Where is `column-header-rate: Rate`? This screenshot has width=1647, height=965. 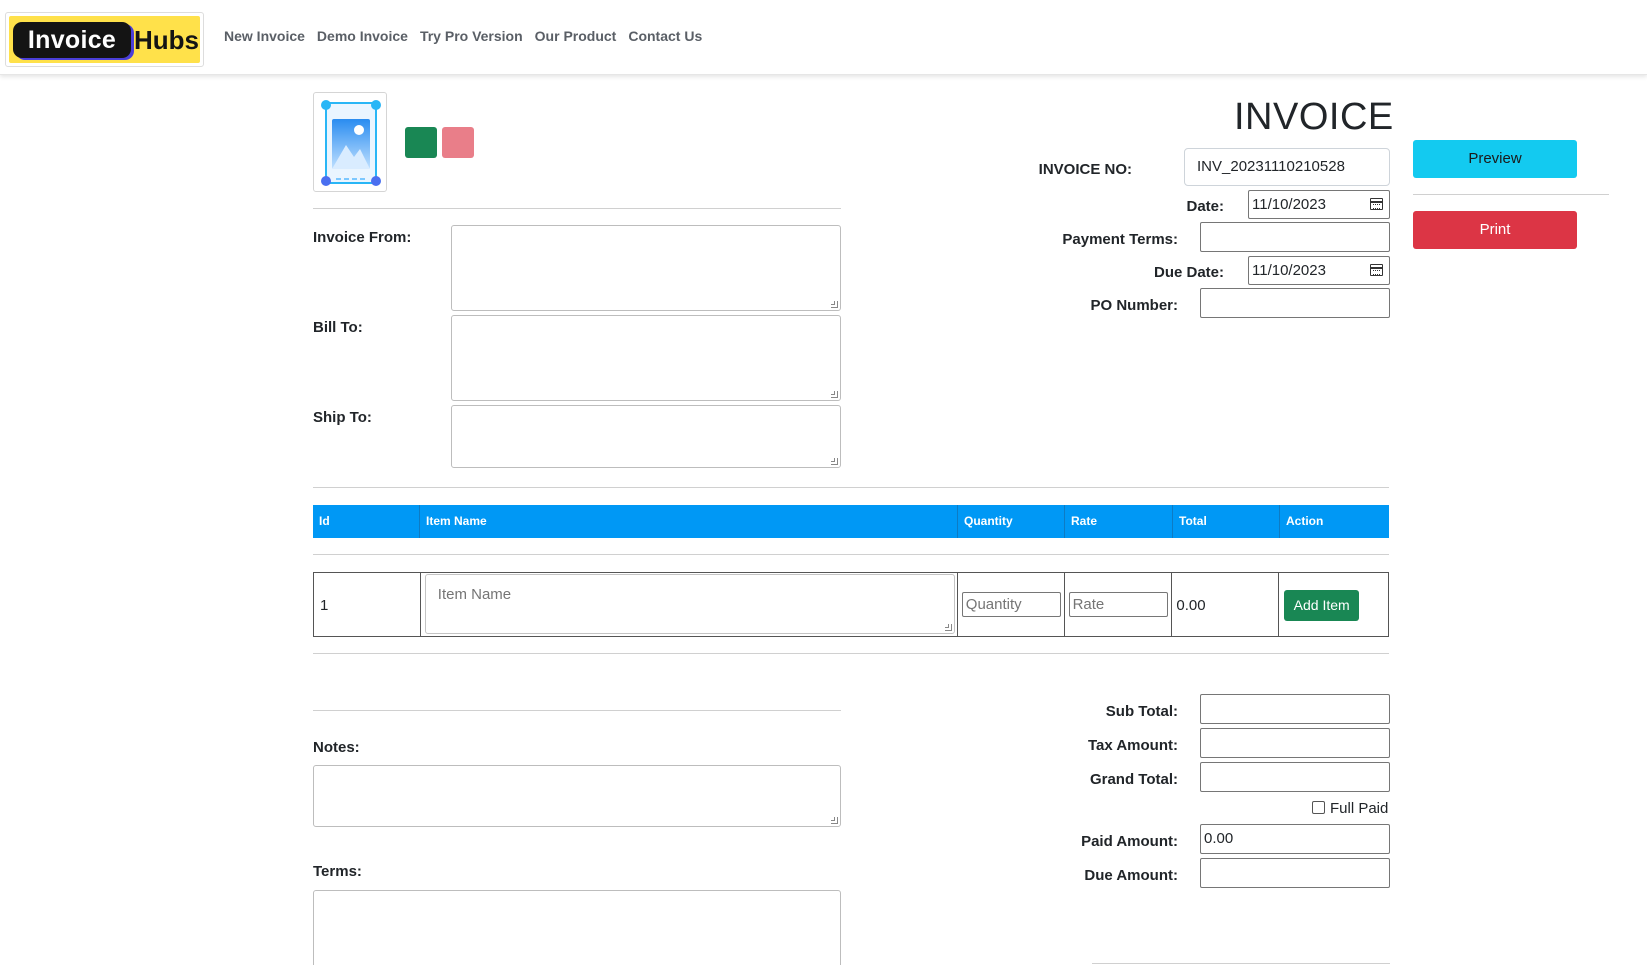
column-header-rate: Rate is located at coordinates (1119, 521).